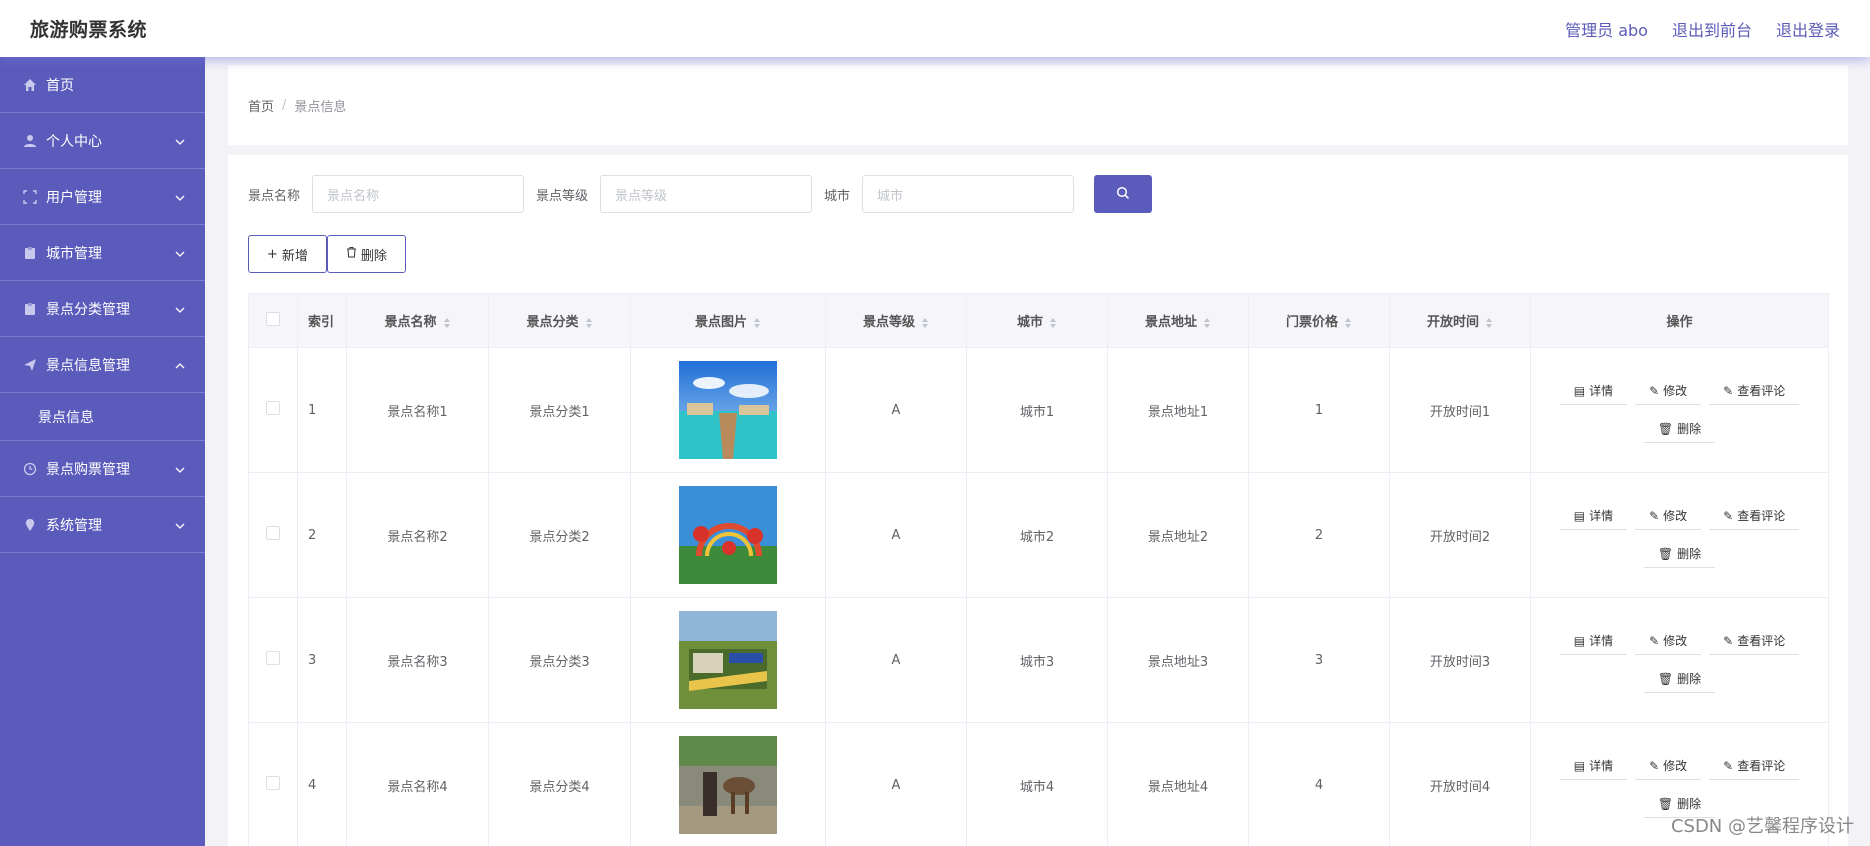 The height and width of the screenshot is (846, 1870). I want to click on spot-level-label: 景点等级, so click(562, 196).